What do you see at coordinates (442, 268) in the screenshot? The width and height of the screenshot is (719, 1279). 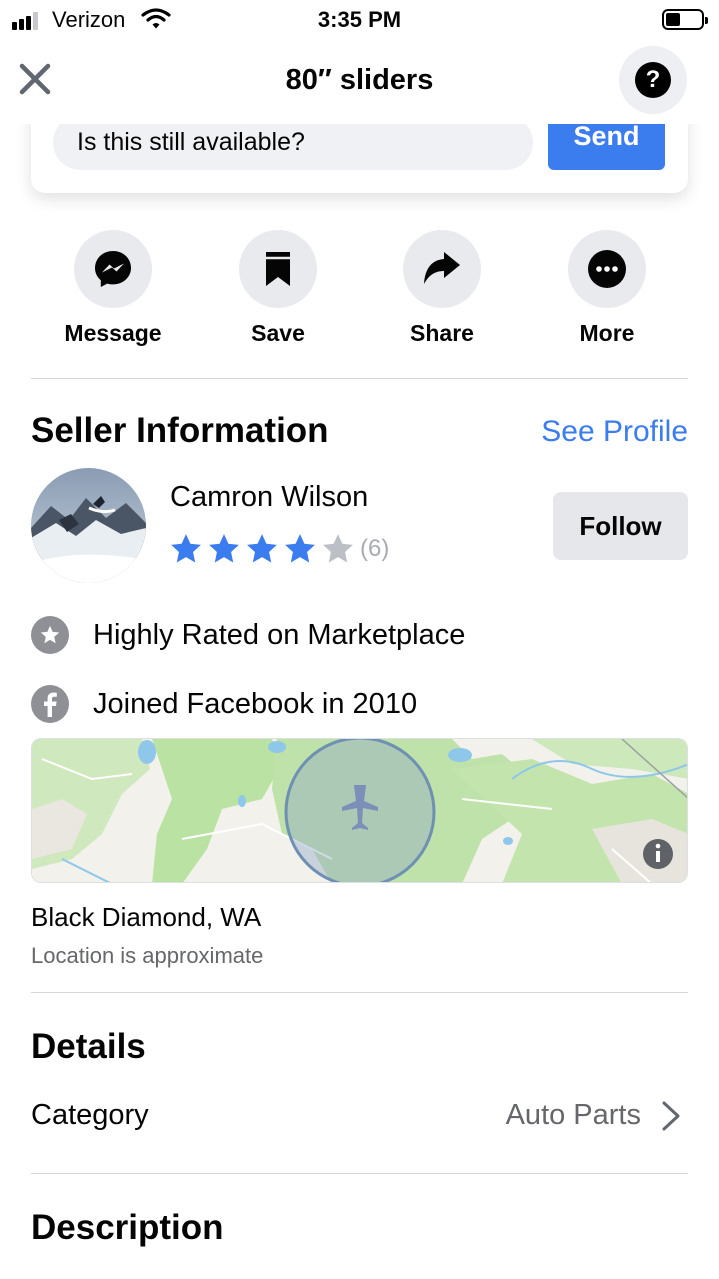 I see `share-arrow-icon` at bounding box center [442, 268].